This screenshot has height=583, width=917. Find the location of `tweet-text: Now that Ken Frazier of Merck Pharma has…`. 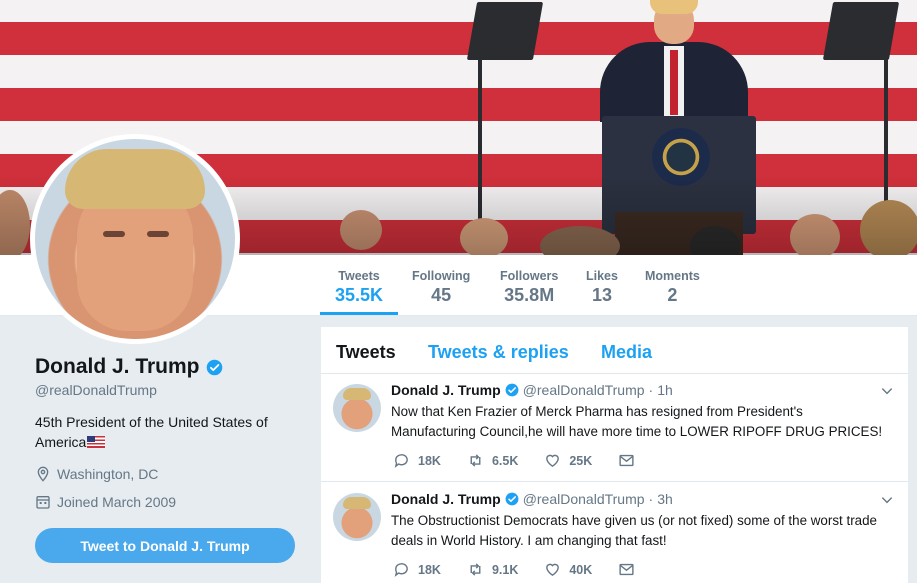

tweet-text: Now that Ken Frazier of Merck Pharma has… is located at coordinates (637, 421).